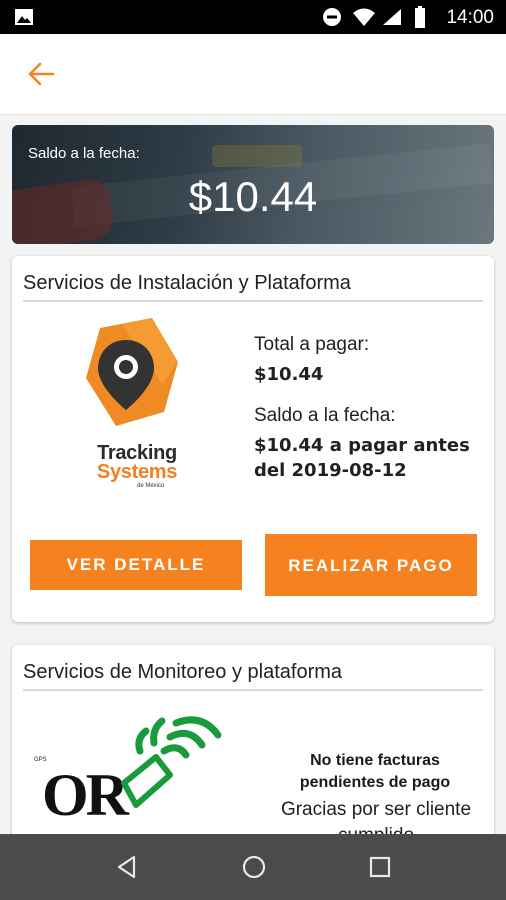 Image resolution: width=506 pixels, height=900 pixels. What do you see at coordinates (183, 672) in the screenshot?
I see `card-title: Servicios de Monitoreo y plataforma` at bounding box center [183, 672].